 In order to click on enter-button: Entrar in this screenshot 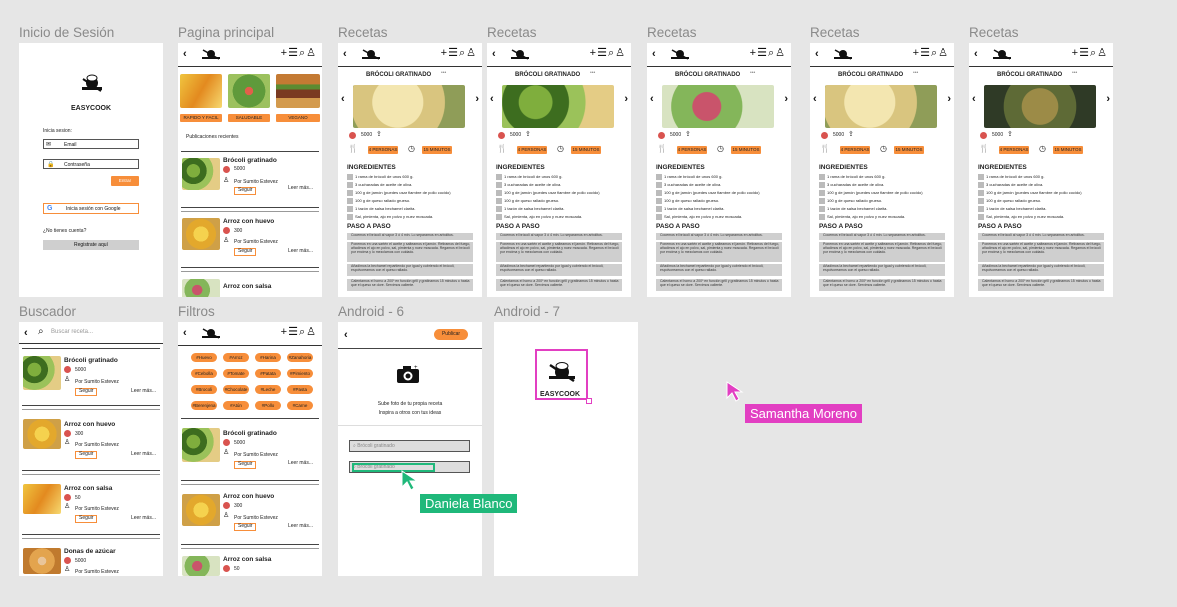, I will do `click(125, 181)`.